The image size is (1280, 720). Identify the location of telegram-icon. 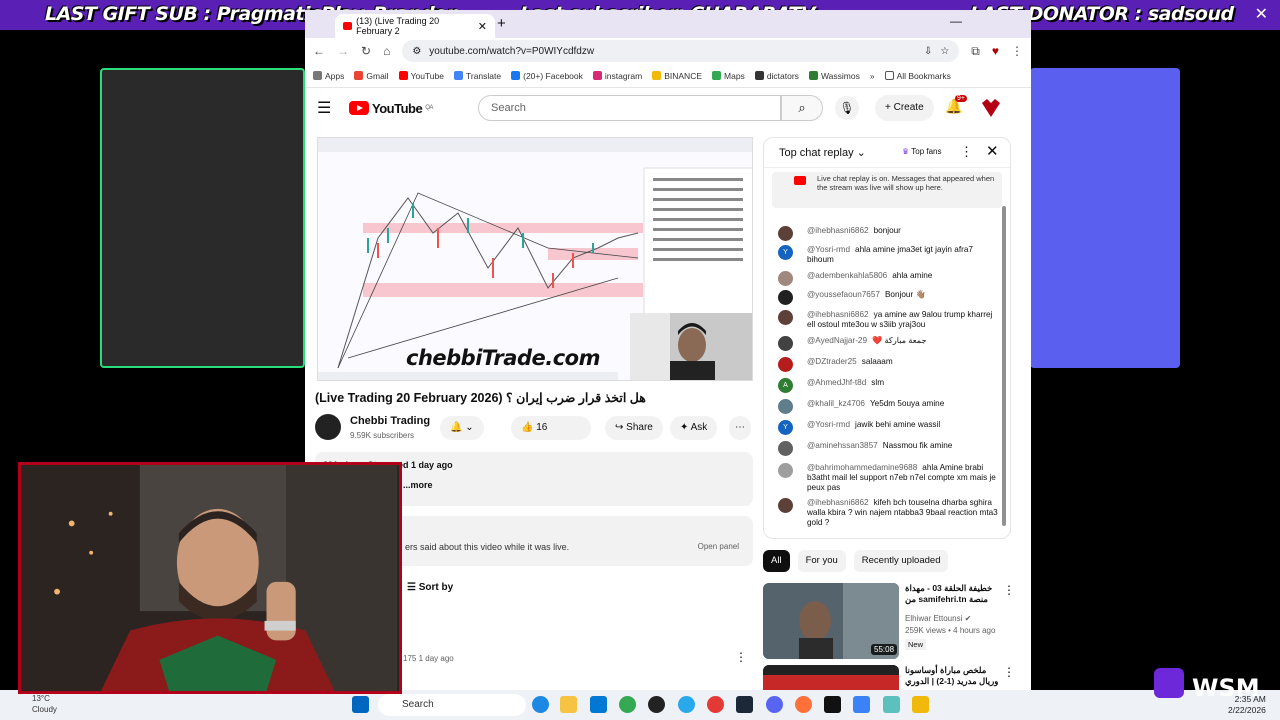
(686, 704).